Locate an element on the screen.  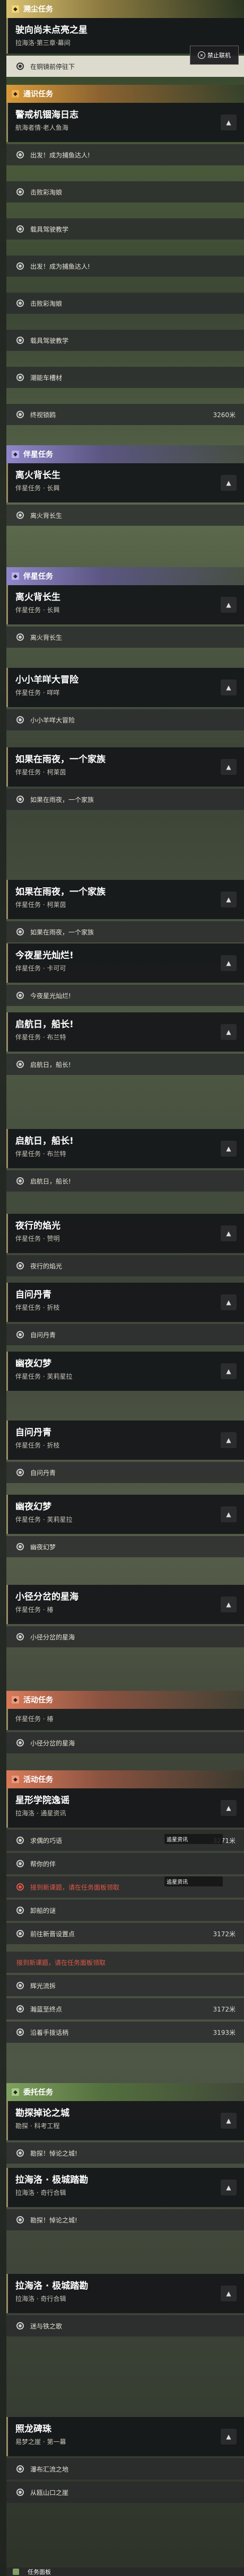
quest-card: 照龙碑珠 易梦之崖 · 第一幕 ▲ is located at coordinates (125, 2436).